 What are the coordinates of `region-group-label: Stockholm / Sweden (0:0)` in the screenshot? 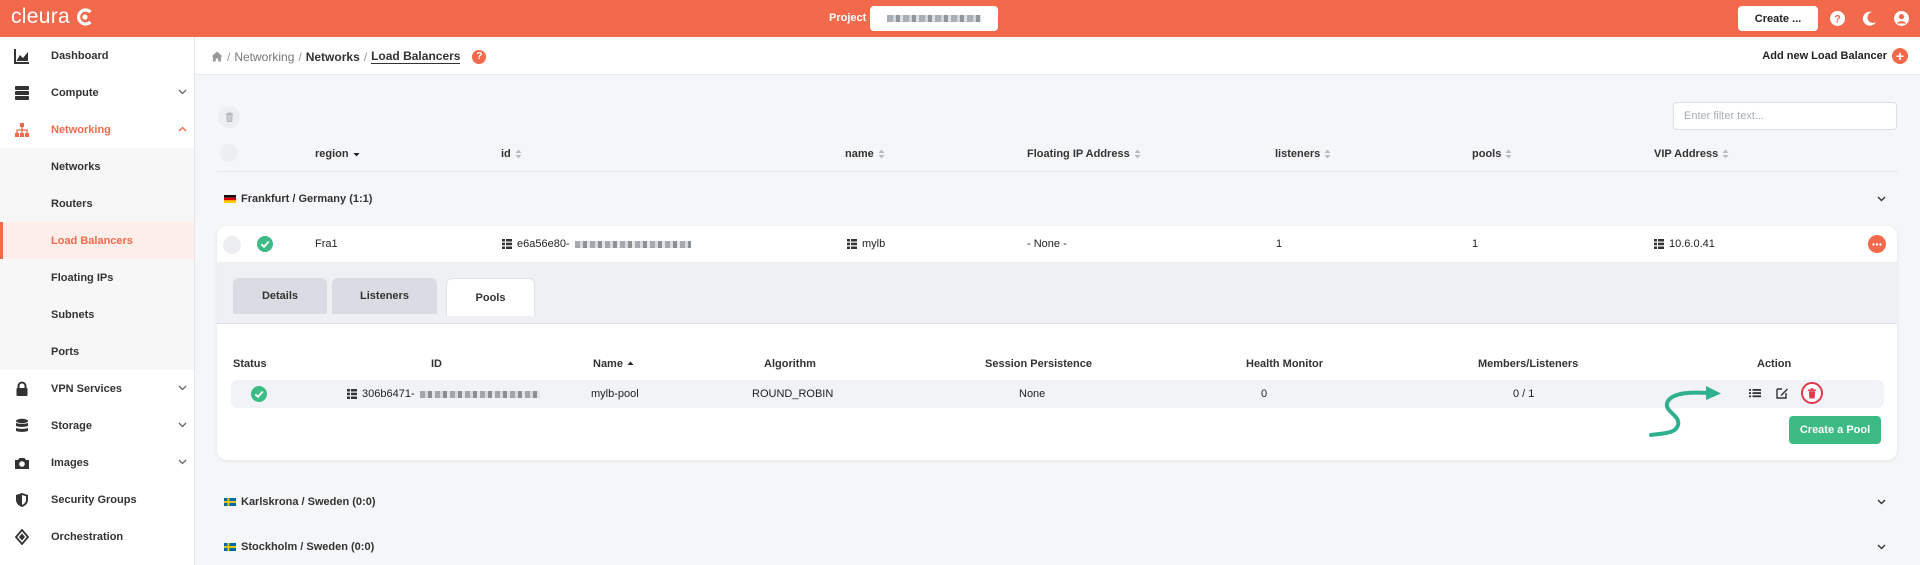 It's located at (308, 547).